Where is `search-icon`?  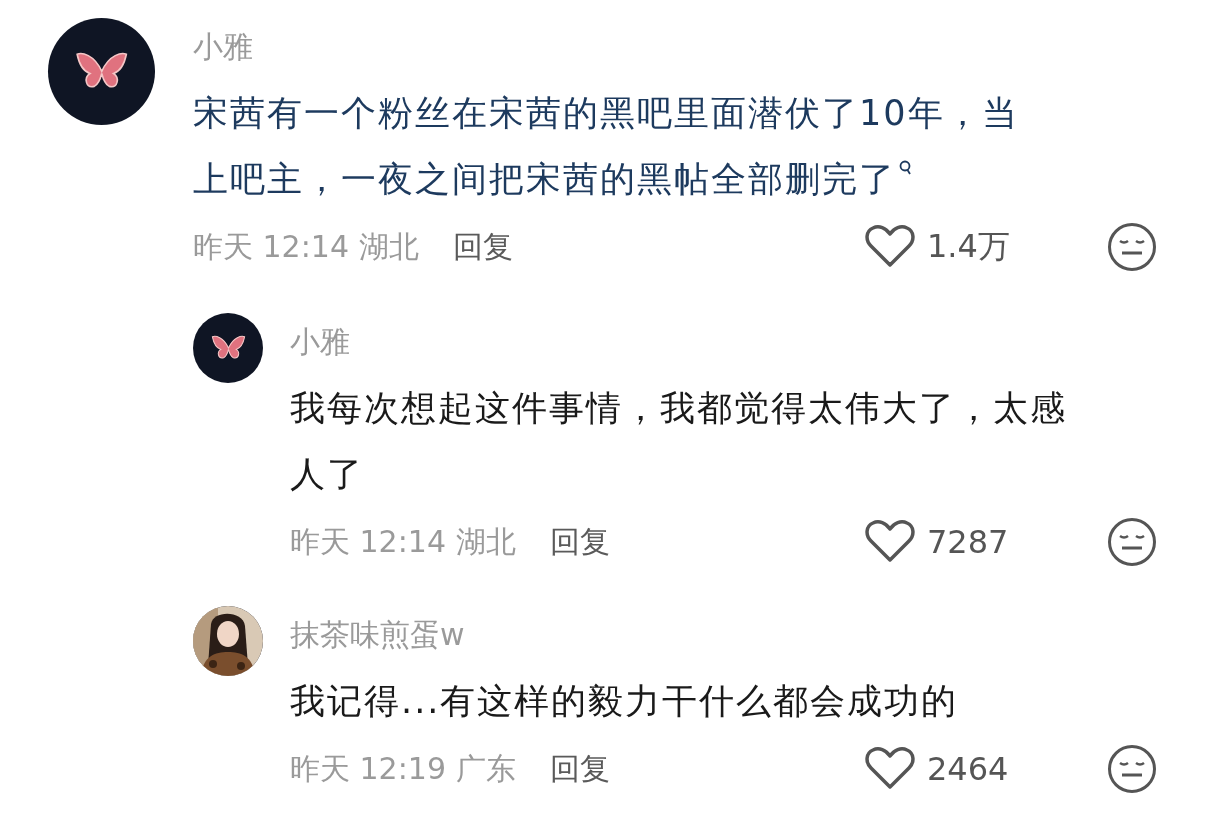
search-icon is located at coordinates (905, 168).